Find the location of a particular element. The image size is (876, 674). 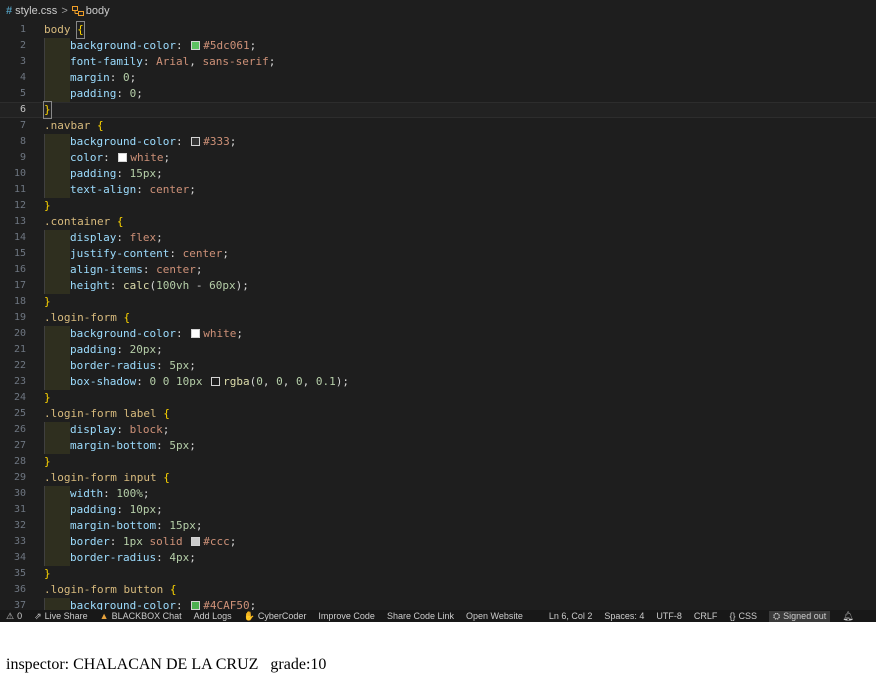

code-line: 25 .login-form label { is located at coordinates (438, 414).